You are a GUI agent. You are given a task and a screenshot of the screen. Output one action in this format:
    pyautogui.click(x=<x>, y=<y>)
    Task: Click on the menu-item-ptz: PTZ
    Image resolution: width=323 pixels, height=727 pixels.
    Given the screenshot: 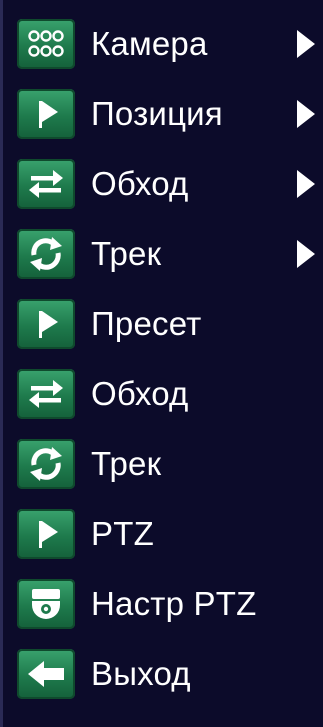 What is the action you would take?
    pyautogui.click(x=167, y=534)
    